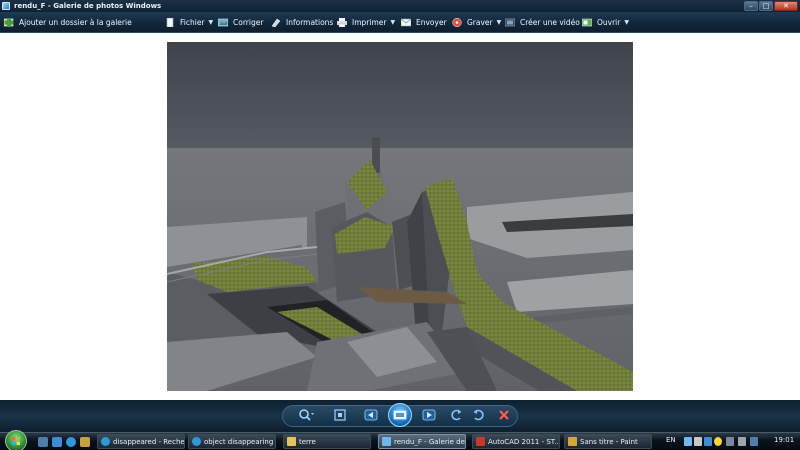  I want to click on start-button, so click(16, 440).